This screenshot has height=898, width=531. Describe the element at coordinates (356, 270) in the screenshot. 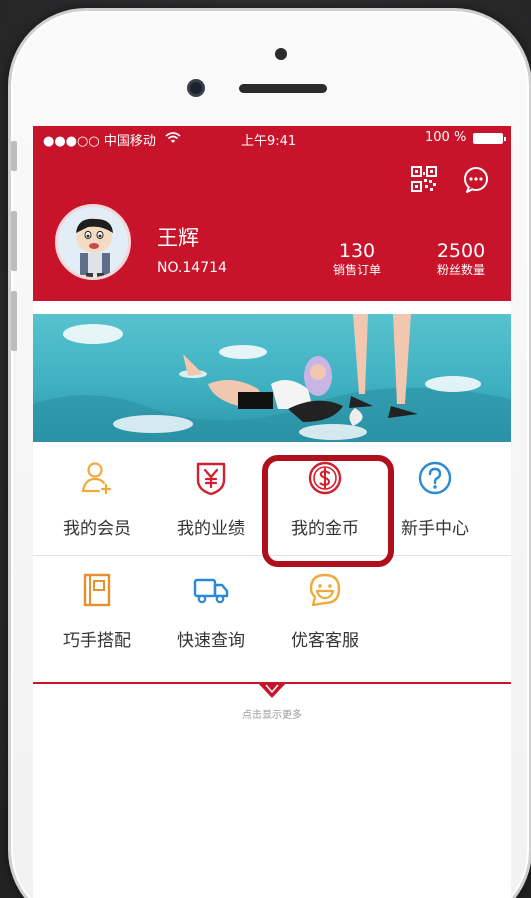

I see `sales-orders-label: 销售订单` at that location.